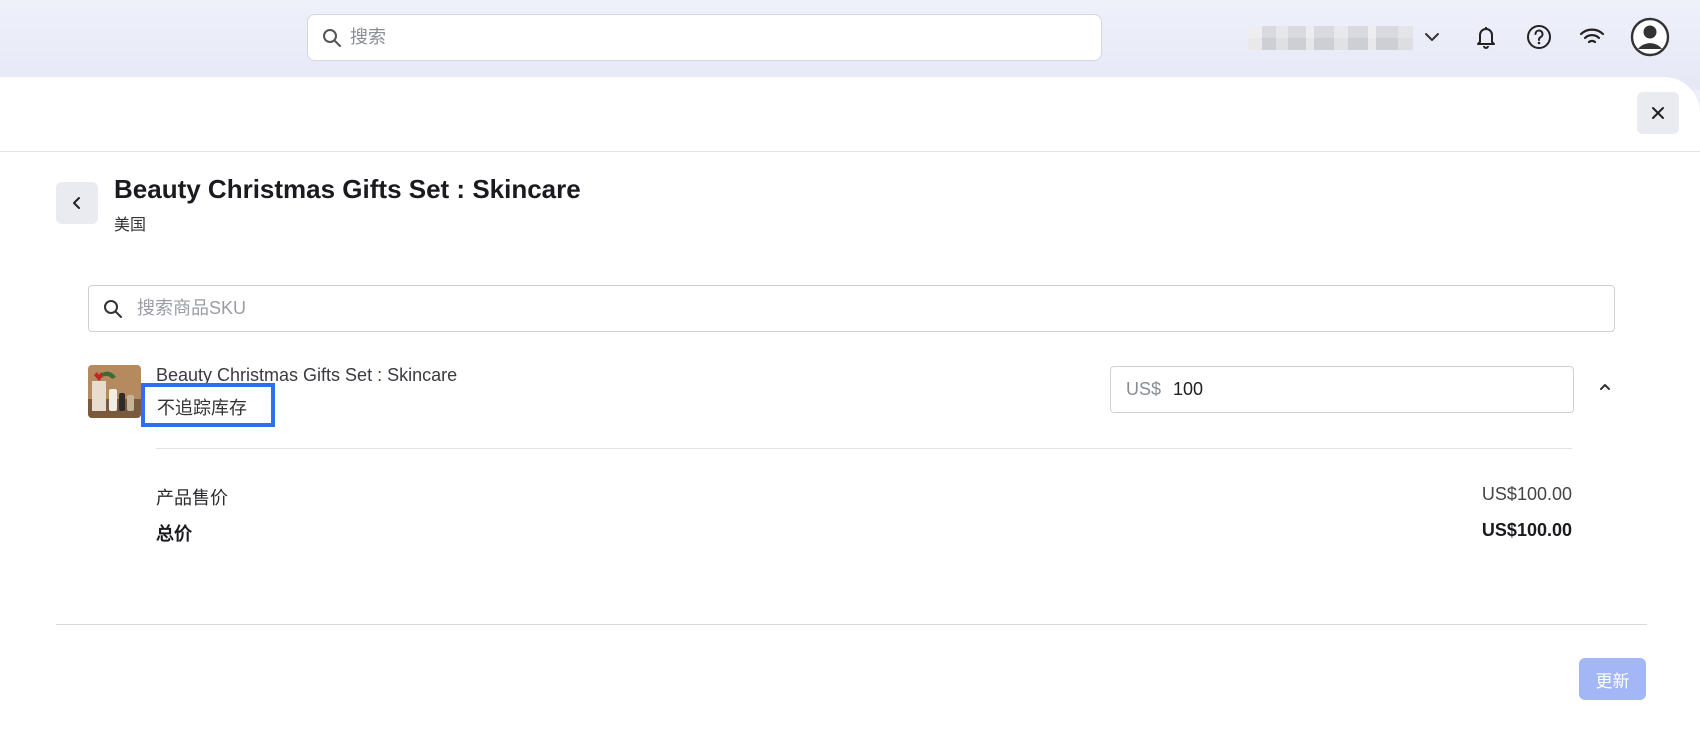 This screenshot has height=742, width=1700. Describe the element at coordinates (862, 308) in the screenshot. I see `sku-search-input` at that location.